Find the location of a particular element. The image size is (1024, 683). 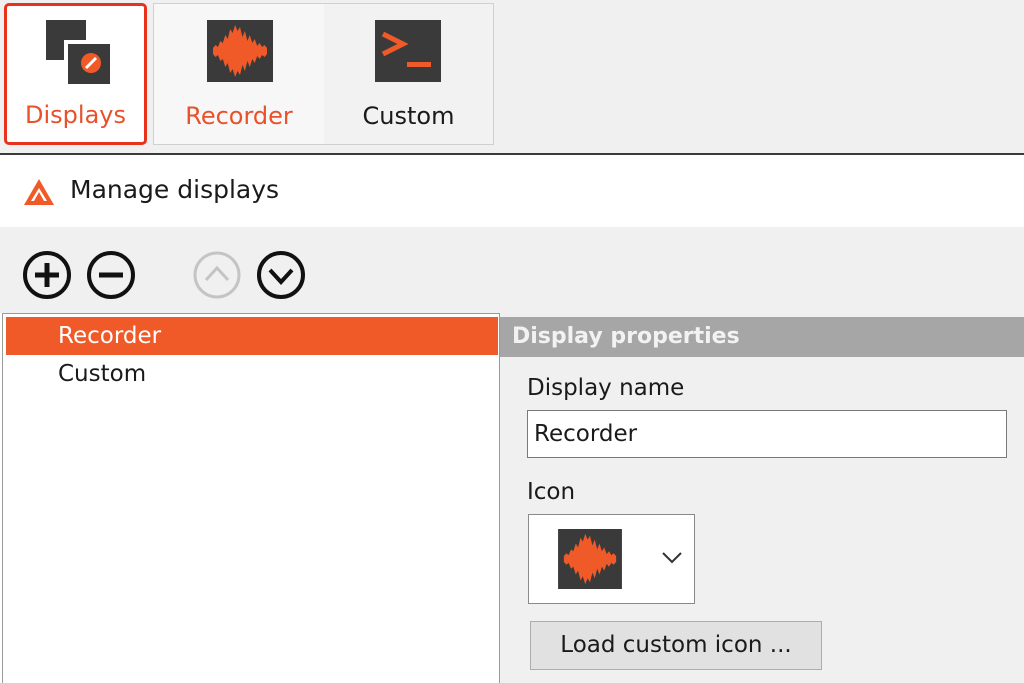

move-down-icon is located at coordinates (281, 275).